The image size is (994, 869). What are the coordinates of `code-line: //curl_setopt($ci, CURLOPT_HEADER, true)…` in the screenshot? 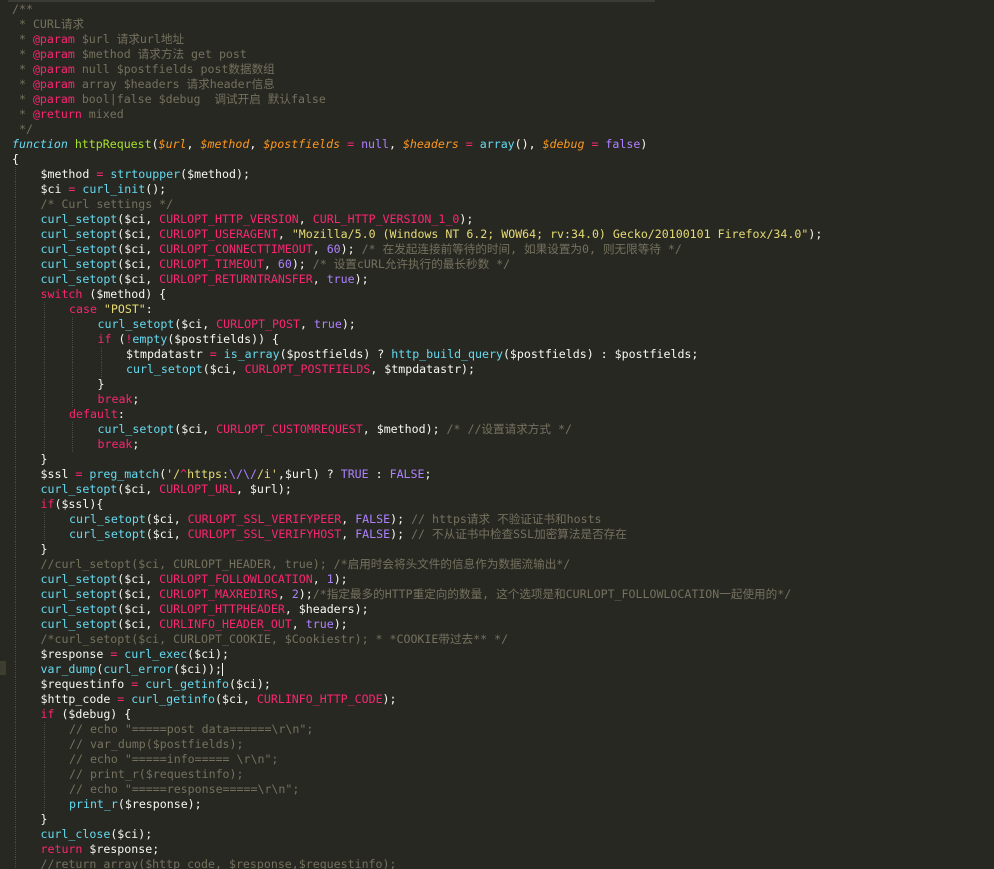 It's located at (503, 564).